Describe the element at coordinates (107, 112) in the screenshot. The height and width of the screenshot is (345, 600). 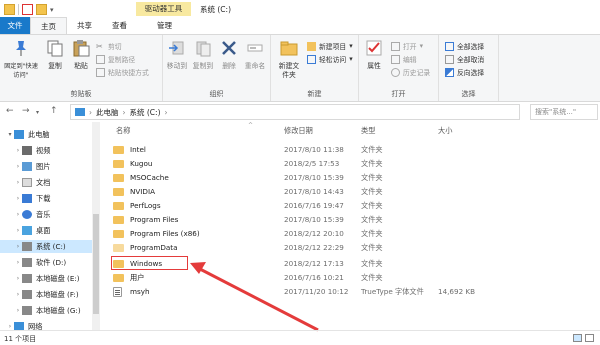
I see `breadcrumb-this-pc: 此电脑` at that location.